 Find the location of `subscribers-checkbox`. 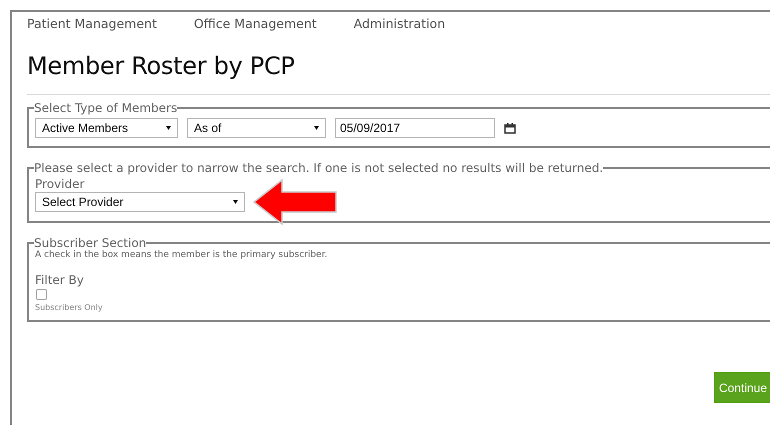

subscribers-checkbox is located at coordinates (41, 294).